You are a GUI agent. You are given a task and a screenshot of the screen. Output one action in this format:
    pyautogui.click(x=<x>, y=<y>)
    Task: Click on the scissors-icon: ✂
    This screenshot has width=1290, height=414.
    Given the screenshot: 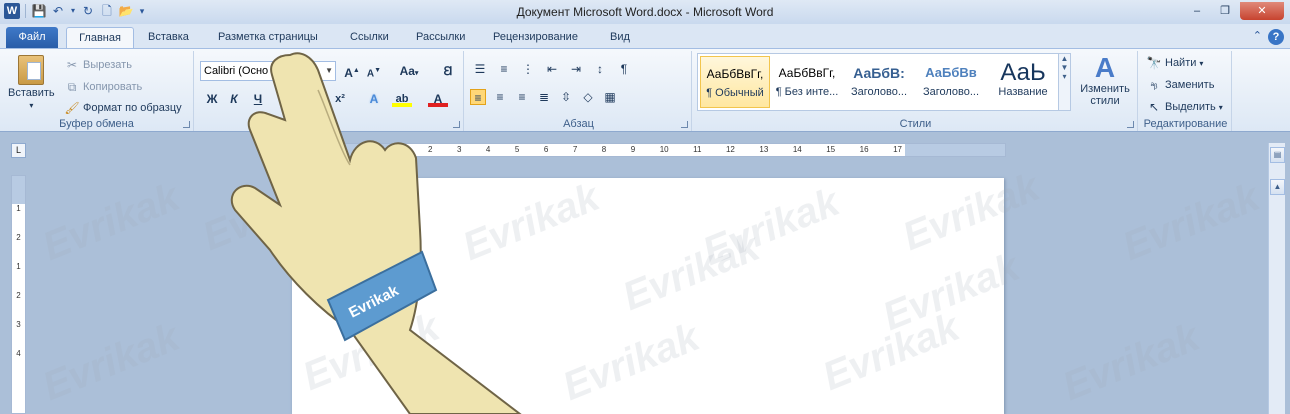 What is the action you would take?
    pyautogui.click(x=72, y=65)
    